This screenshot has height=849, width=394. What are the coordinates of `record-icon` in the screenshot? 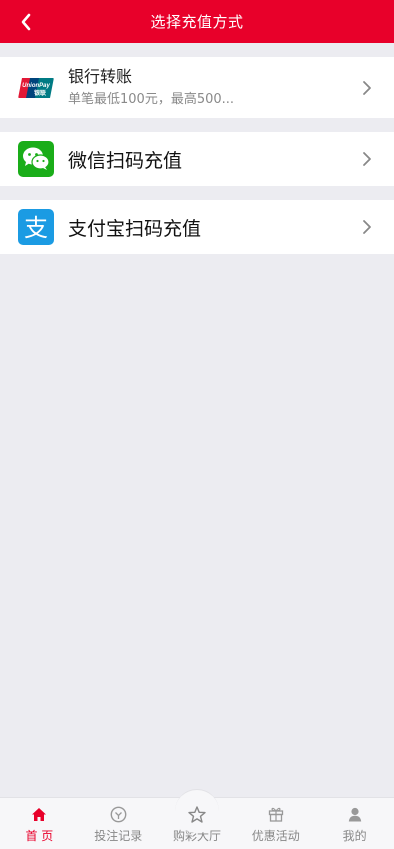 It's located at (118, 814).